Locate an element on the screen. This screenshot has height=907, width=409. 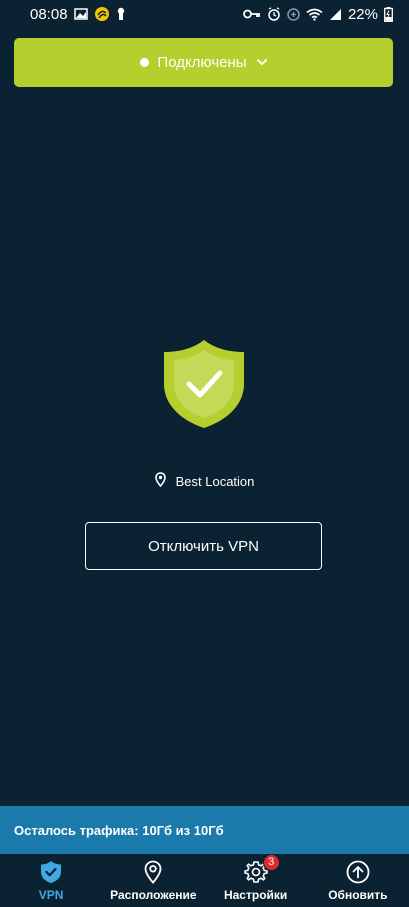
connection-status-label: Подключены is located at coordinates (202, 62).